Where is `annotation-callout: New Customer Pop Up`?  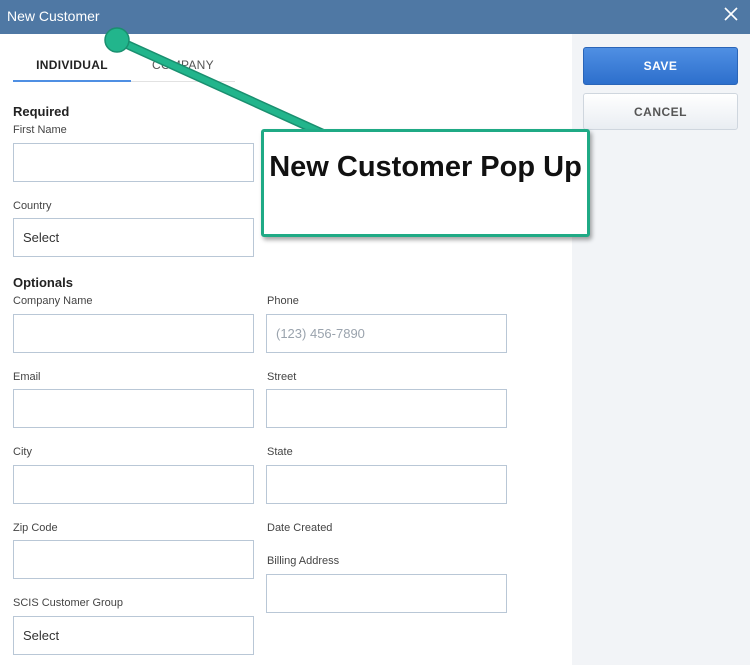
annotation-callout: New Customer Pop Up is located at coordinates (425, 183).